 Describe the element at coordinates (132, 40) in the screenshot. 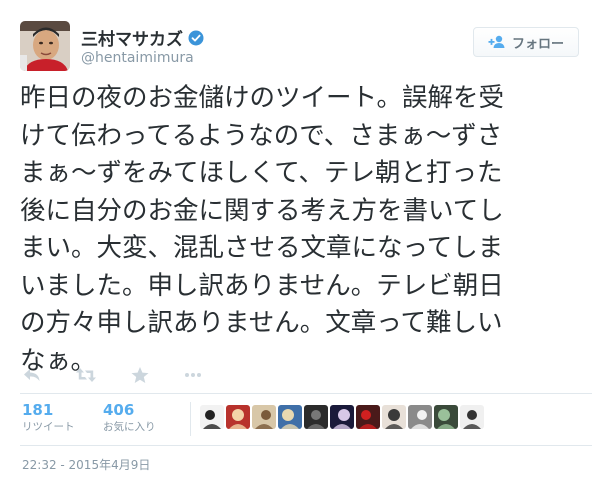

I see `display-name-text: 三村マサカズ` at that location.